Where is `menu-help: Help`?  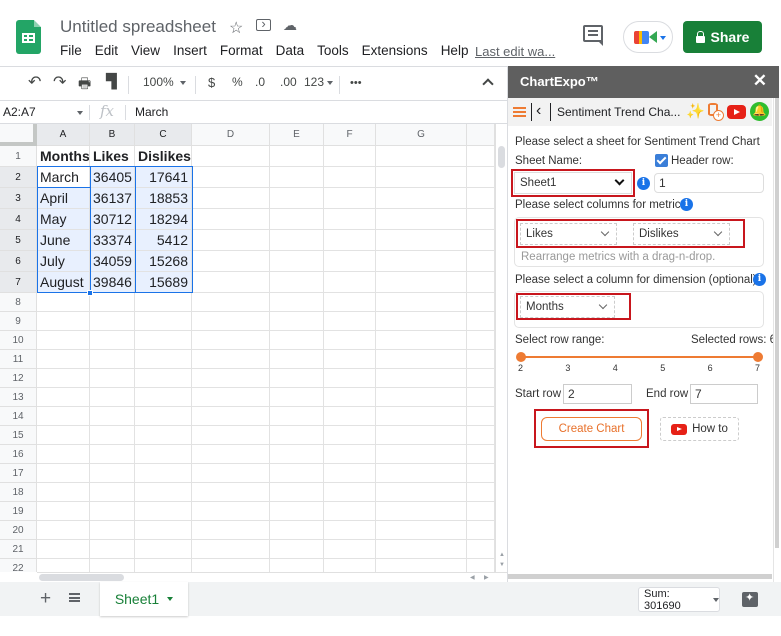 menu-help: Help is located at coordinates (455, 50).